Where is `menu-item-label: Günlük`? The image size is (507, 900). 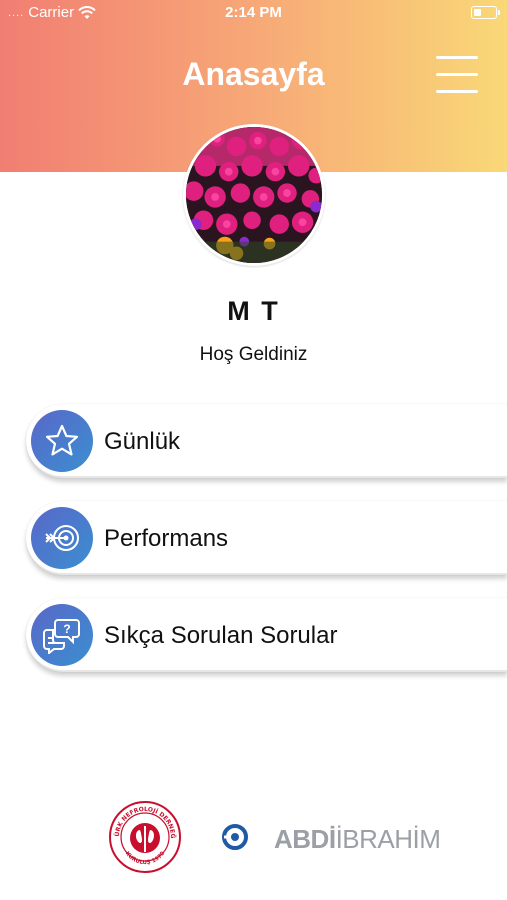 menu-item-label: Günlük is located at coordinates (142, 441).